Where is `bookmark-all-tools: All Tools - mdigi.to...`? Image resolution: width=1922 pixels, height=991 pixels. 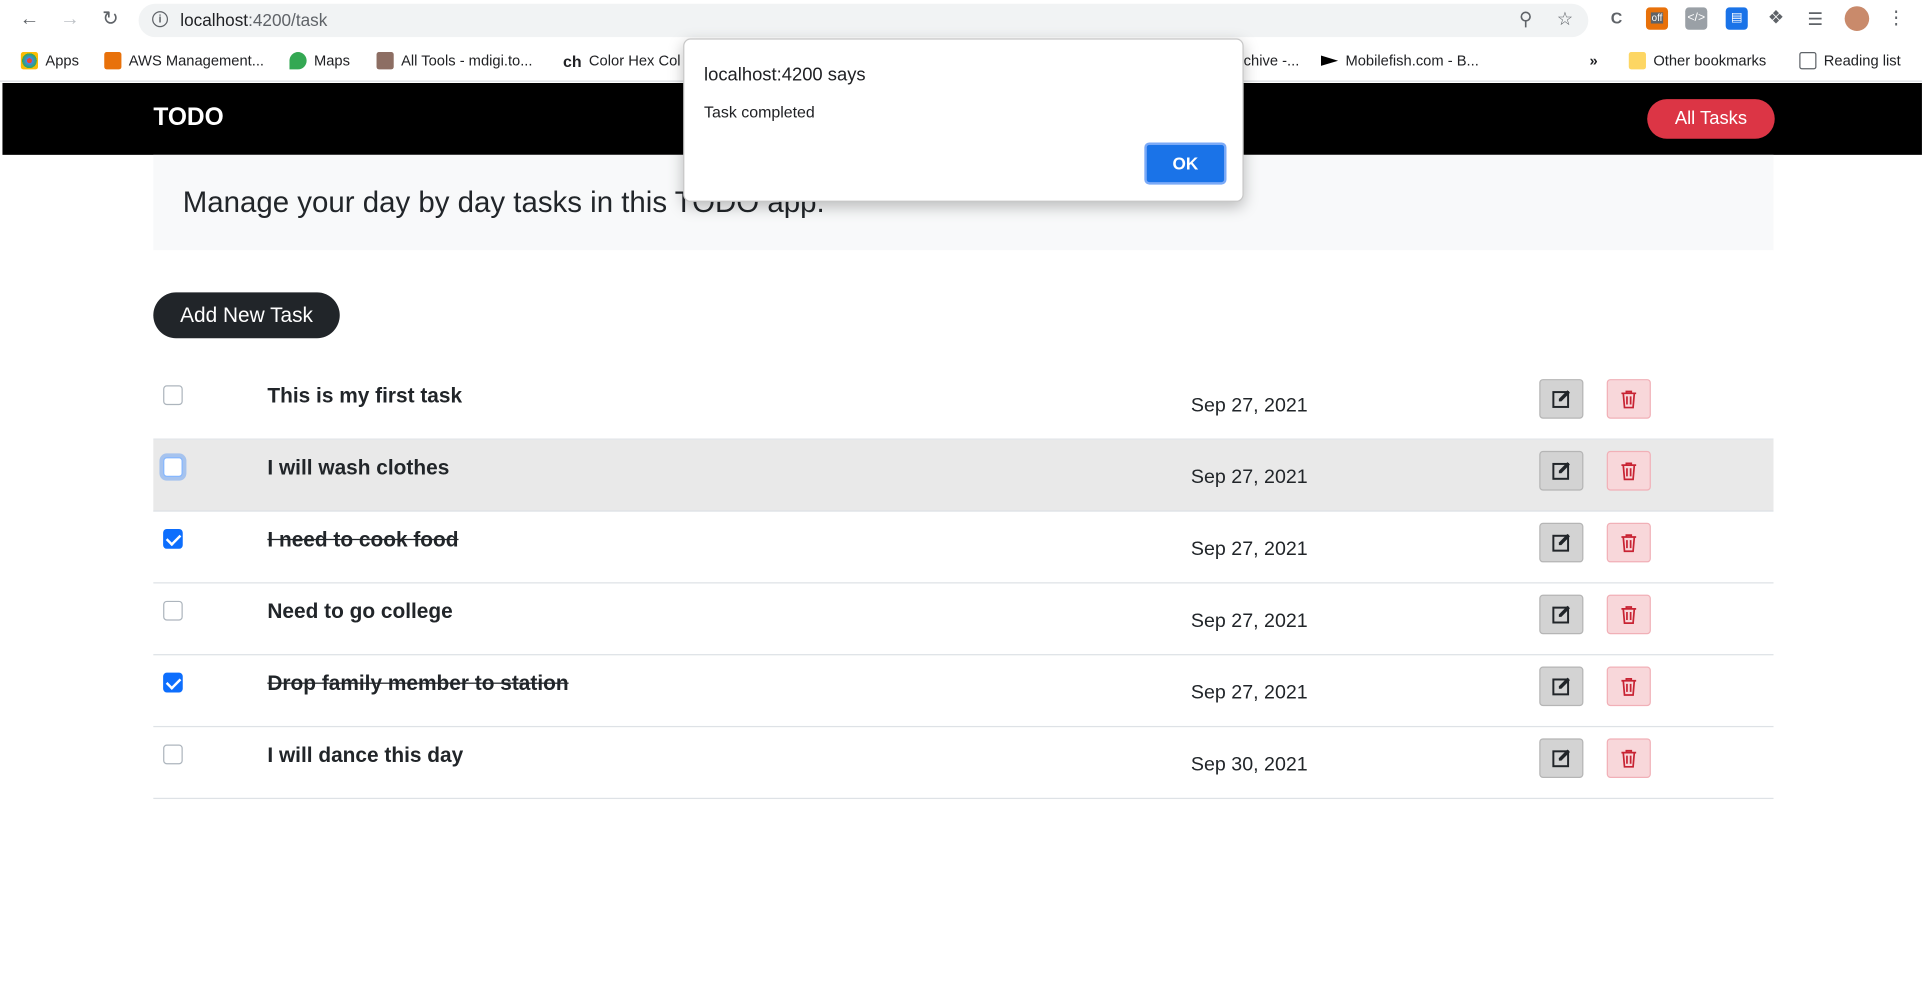 bookmark-all-tools: All Tools - mdigi.to... is located at coordinates (454, 61).